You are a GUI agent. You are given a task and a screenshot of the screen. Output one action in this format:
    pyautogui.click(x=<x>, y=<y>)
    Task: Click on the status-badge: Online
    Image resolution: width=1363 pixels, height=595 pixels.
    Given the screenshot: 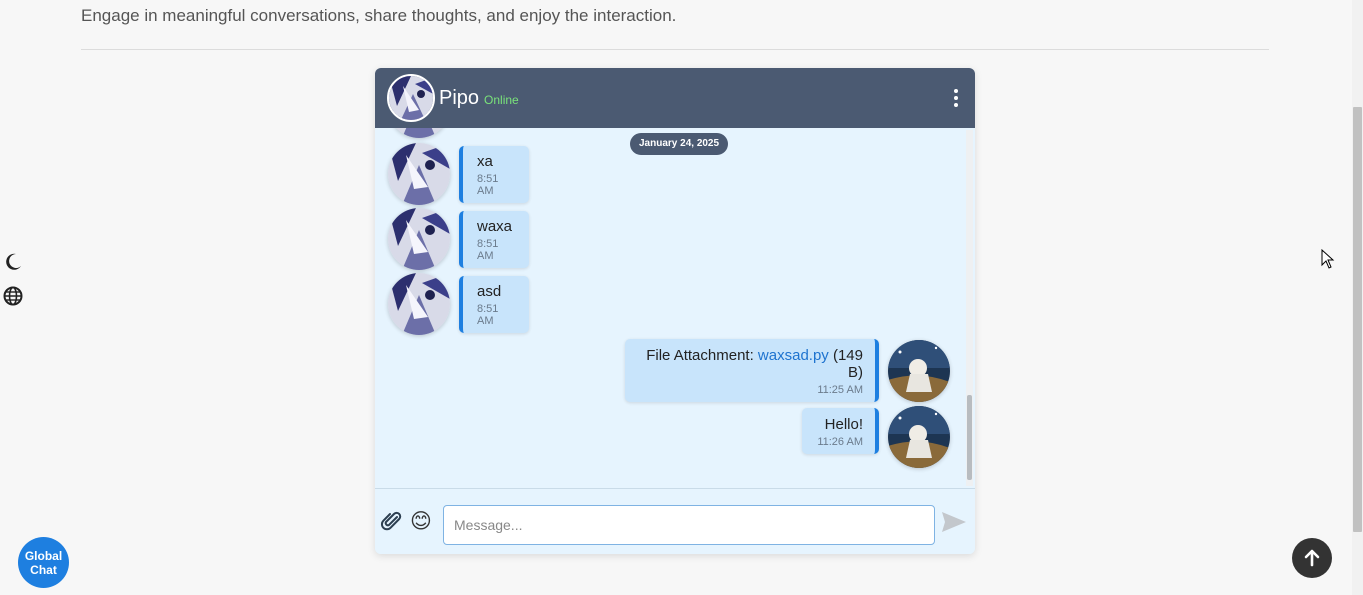 What is the action you would take?
    pyautogui.click(x=501, y=100)
    